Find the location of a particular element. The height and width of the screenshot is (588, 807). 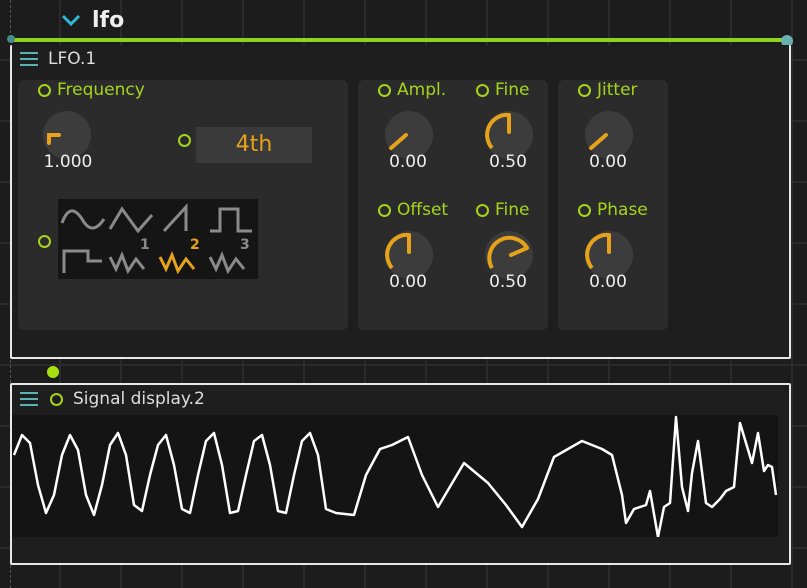

jitter-label: Jitter is located at coordinates (608, 90).